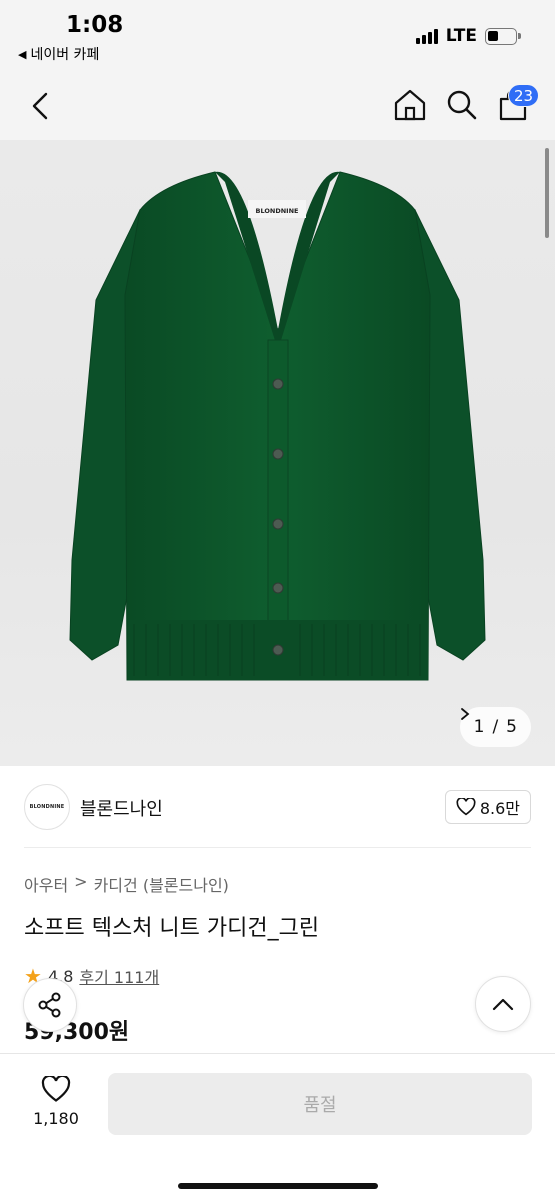 The width and height of the screenshot is (555, 1200). I want to click on review-count-link: 후기 111개, so click(119, 976).